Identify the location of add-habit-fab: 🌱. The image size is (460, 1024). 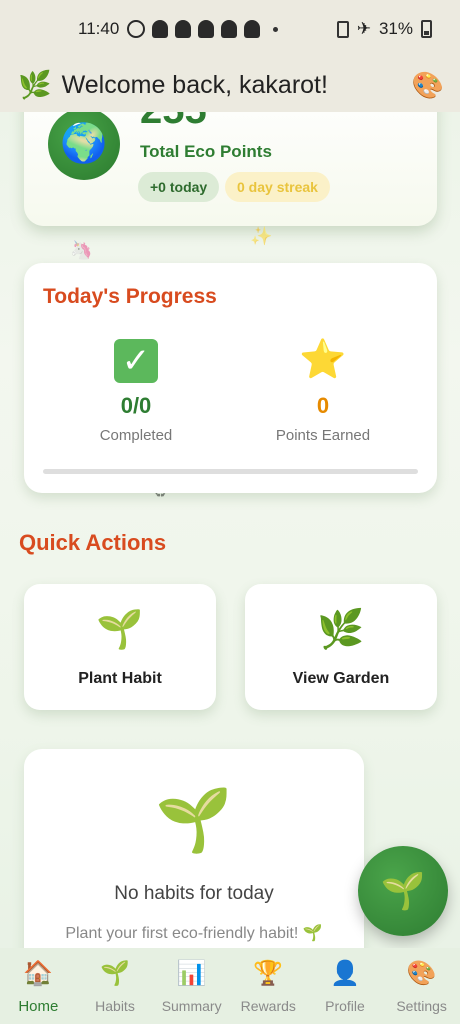
(403, 891).